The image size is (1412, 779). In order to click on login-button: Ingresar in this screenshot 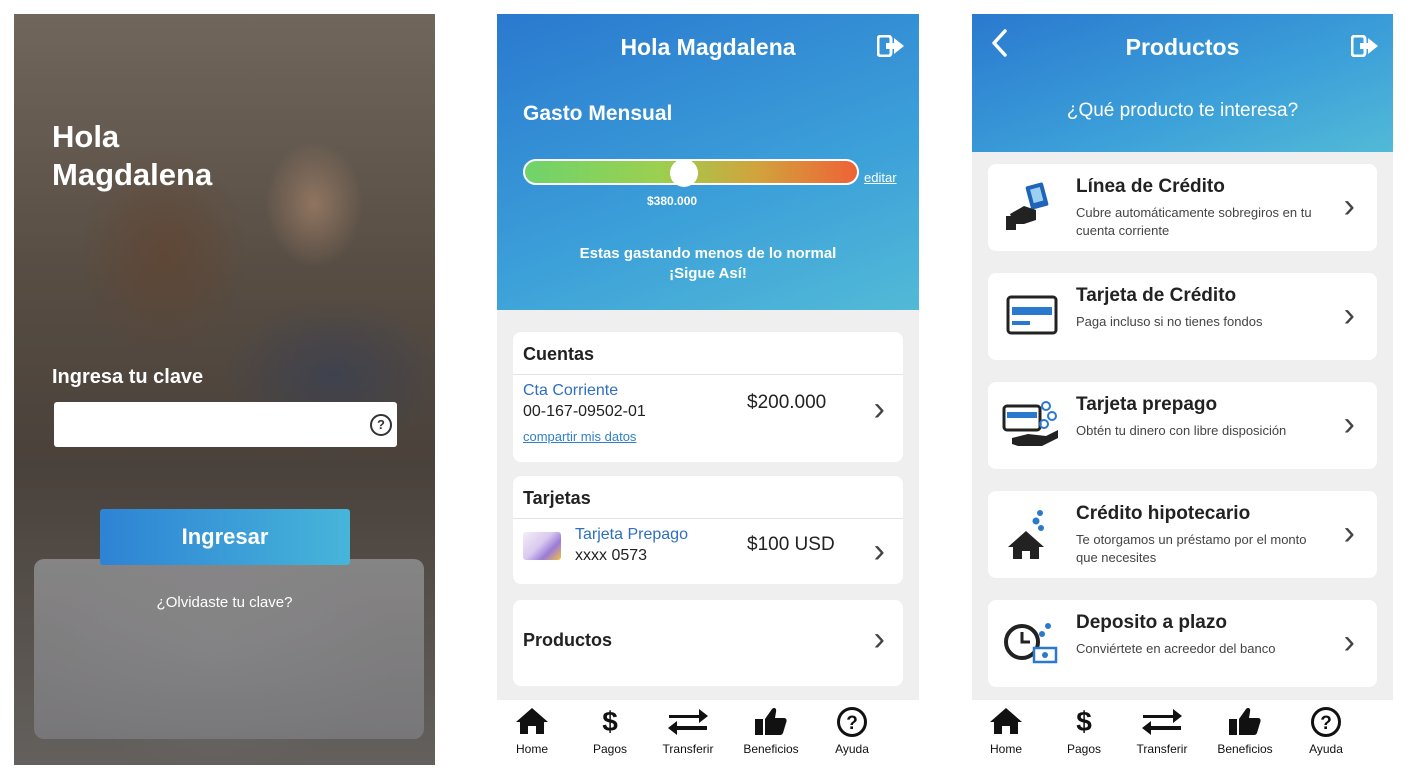, I will do `click(225, 537)`.